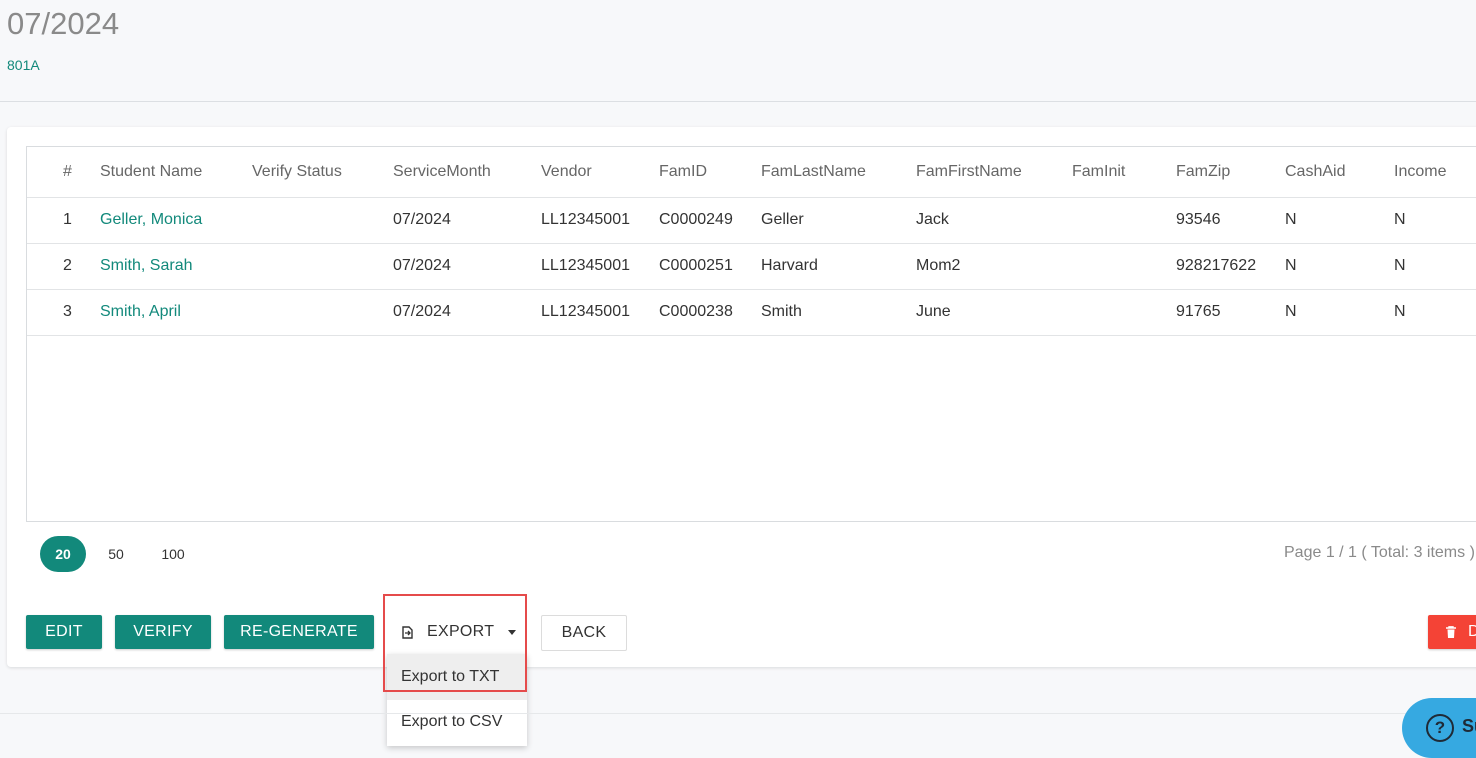  Describe the element at coordinates (67, 172) in the screenshot. I see `column-header-index: #` at that location.